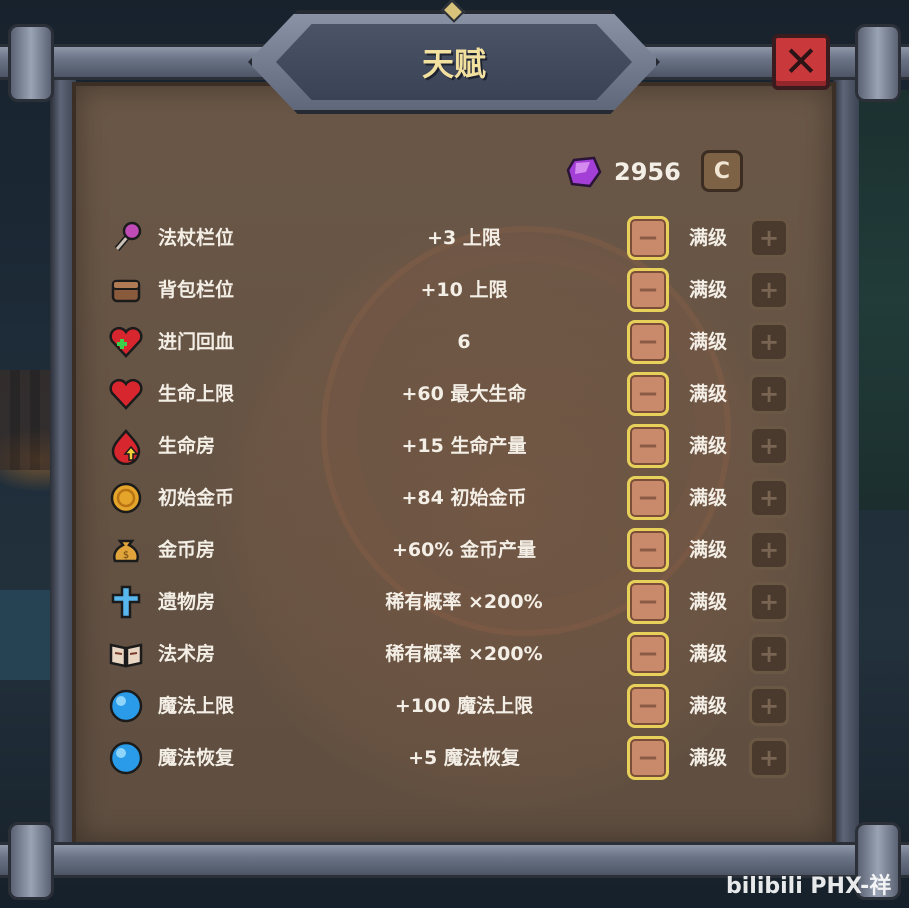 Image resolution: width=909 pixels, height=908 pixels. Describe the element at coordinates (464, 498) in the screenshot. I see `talent-effect: +84 初始金币` at that location.